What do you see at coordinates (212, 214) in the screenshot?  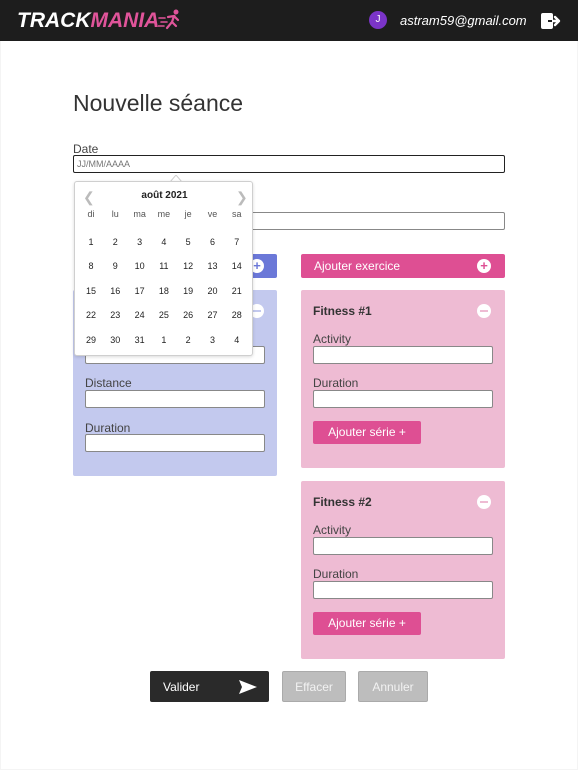 I see `weekday-label: ve` at bounding box center [212, 214].